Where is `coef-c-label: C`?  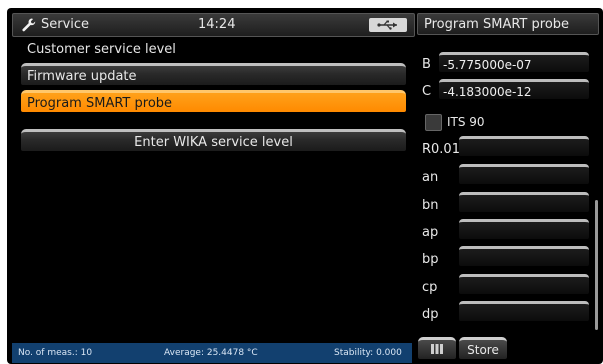 coef-c-label: C is located at coordinates (427, 91).